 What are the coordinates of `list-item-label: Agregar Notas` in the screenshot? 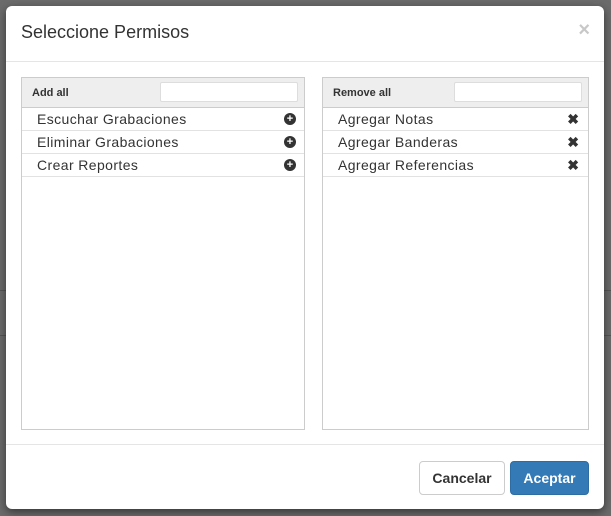 It's located at (386, 119).